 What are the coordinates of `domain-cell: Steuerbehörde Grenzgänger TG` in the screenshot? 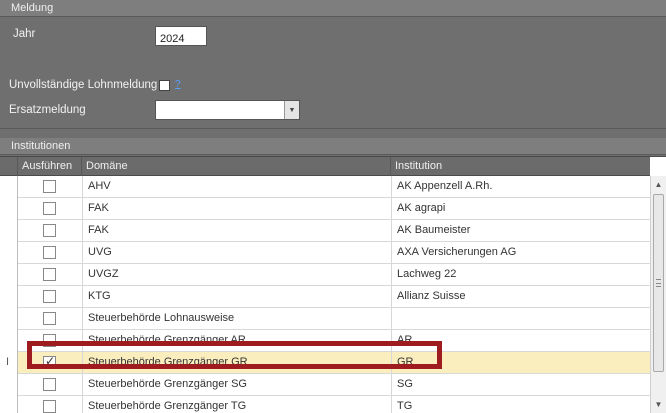 It's located at (236, 404).